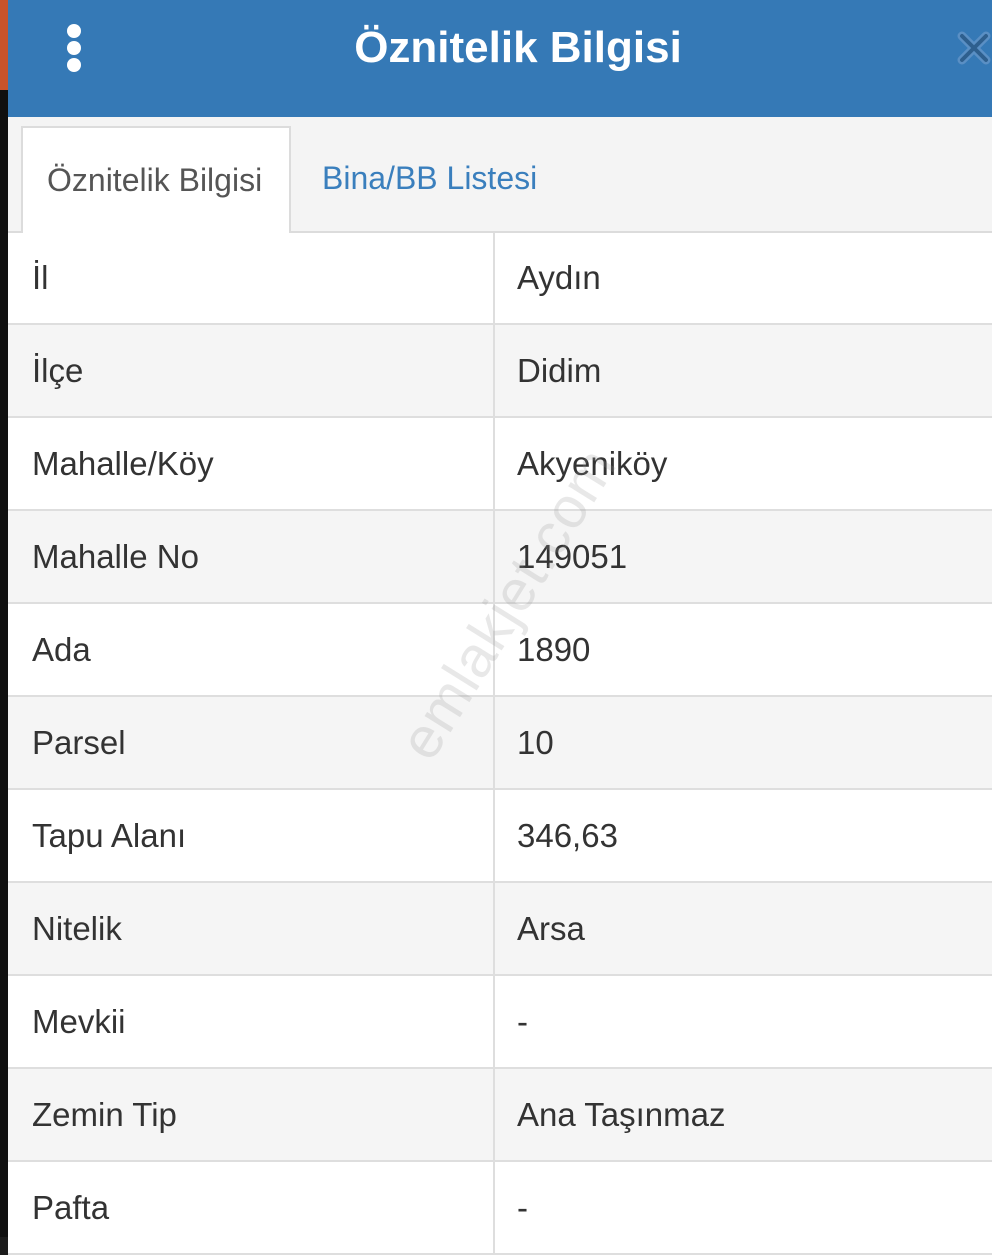 This screenshot has width=992, height=1255. Describe the element at coordinates (567, 835) in the screenshot. I see `row-value: 346,63` at that location.